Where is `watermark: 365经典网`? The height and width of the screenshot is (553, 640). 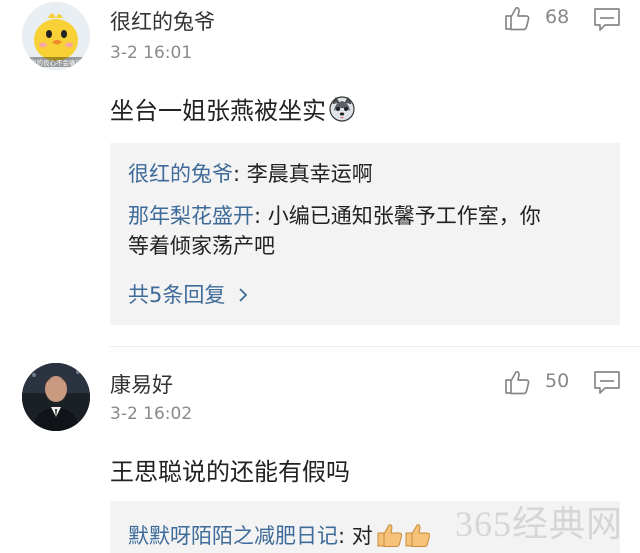 watermark: 365经典网 is located at coordinates (539, 524).